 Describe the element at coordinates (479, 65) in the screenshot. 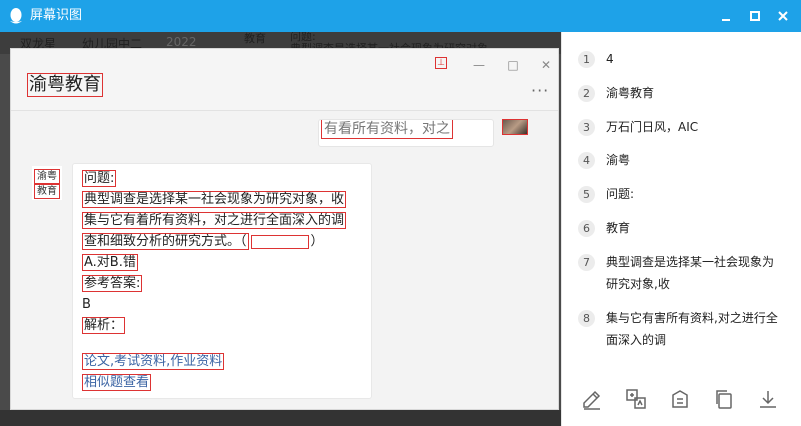

I see `chat-minimize-icon: —` at that location.